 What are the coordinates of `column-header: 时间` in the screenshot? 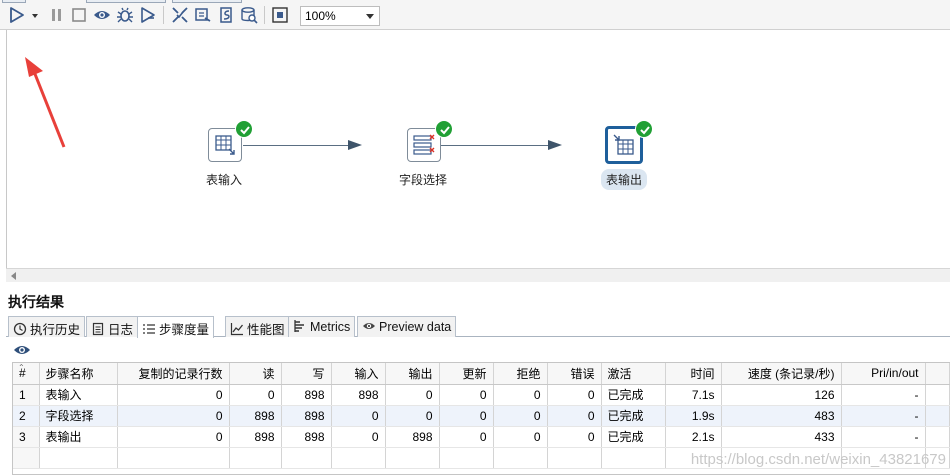 It's located at (693, 374).